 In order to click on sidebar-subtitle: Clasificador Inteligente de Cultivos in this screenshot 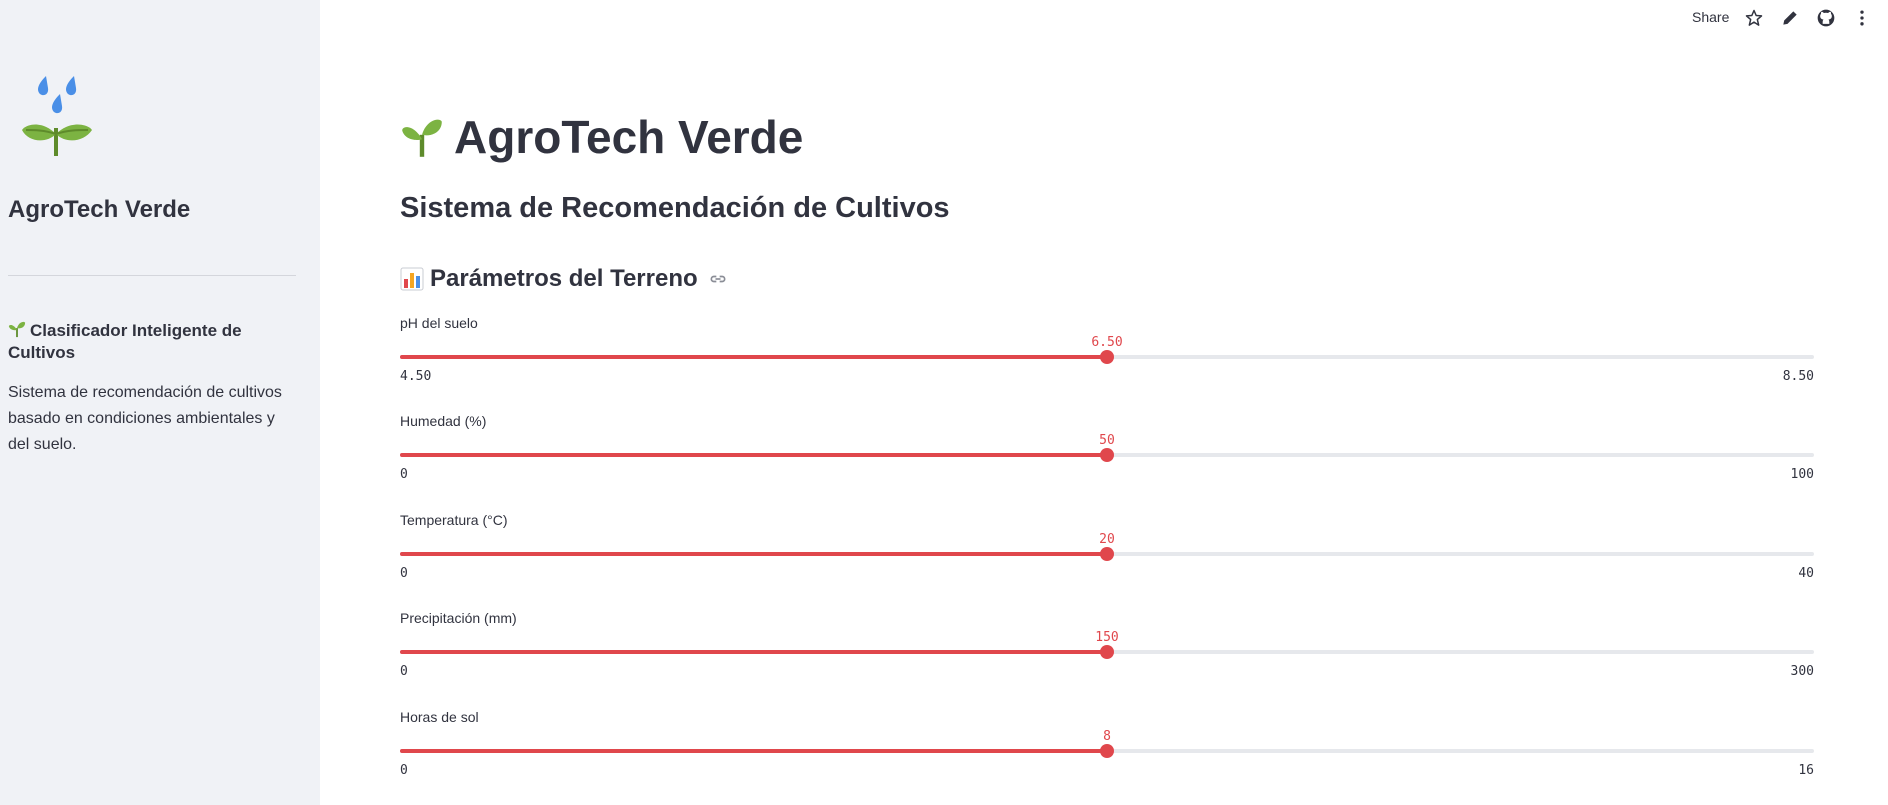, I will do `click(143, 342)`.